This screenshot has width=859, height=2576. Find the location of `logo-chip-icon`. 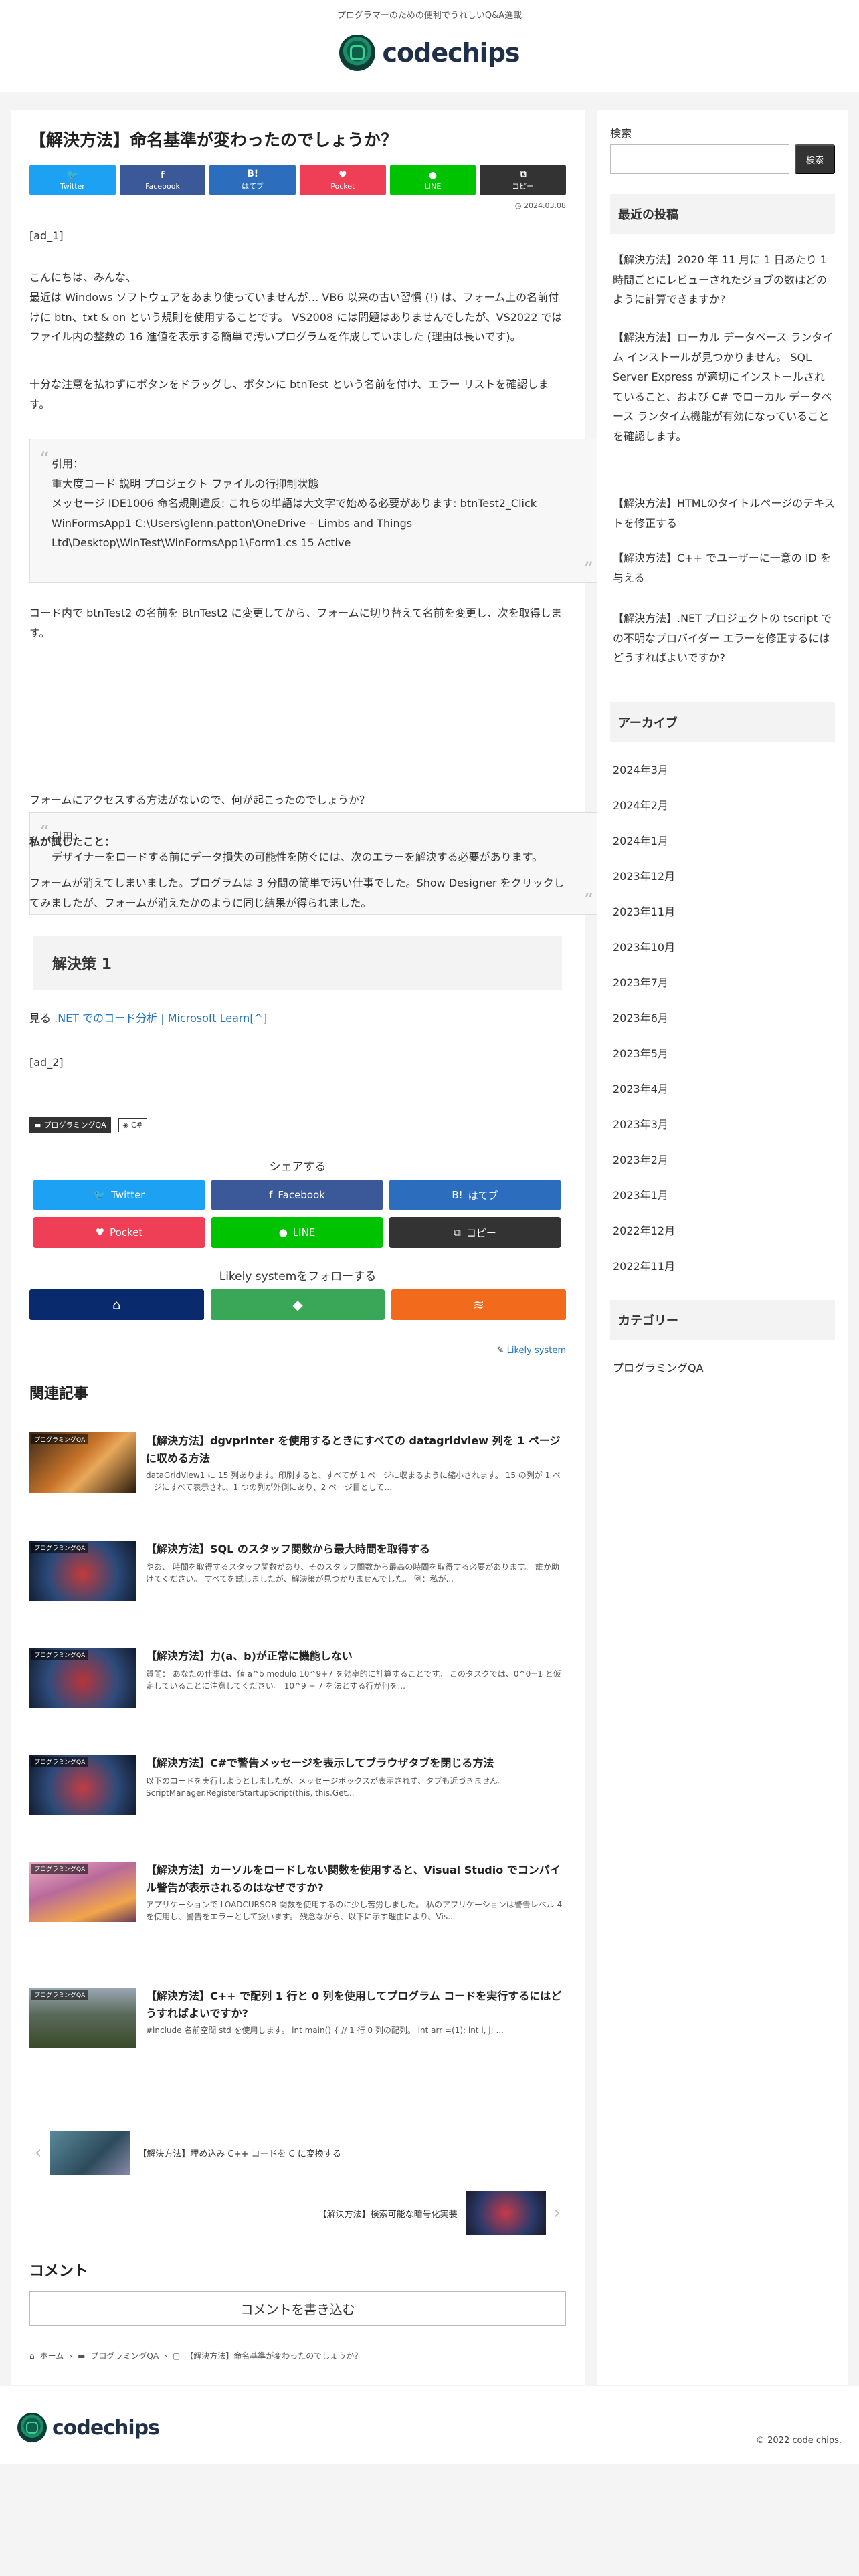

logo-chip-icon is located at coordinates (357, 53).